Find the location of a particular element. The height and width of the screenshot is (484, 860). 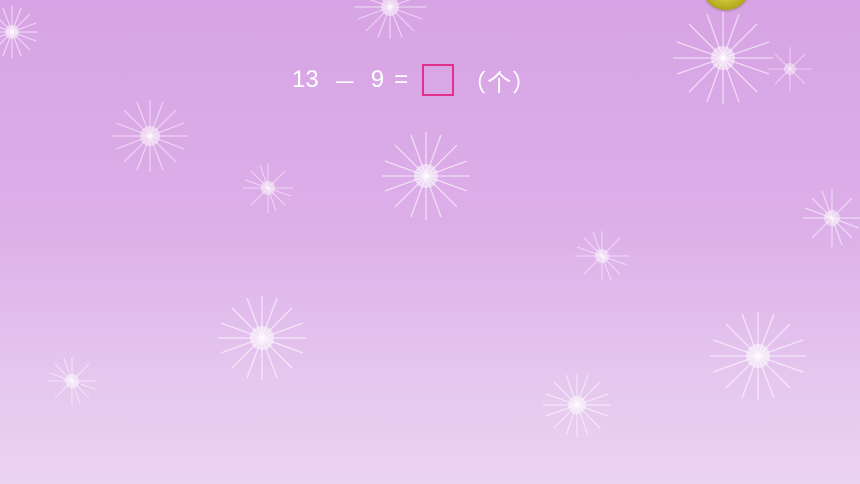

minus-sign: － is located at coordinates (344, 83).